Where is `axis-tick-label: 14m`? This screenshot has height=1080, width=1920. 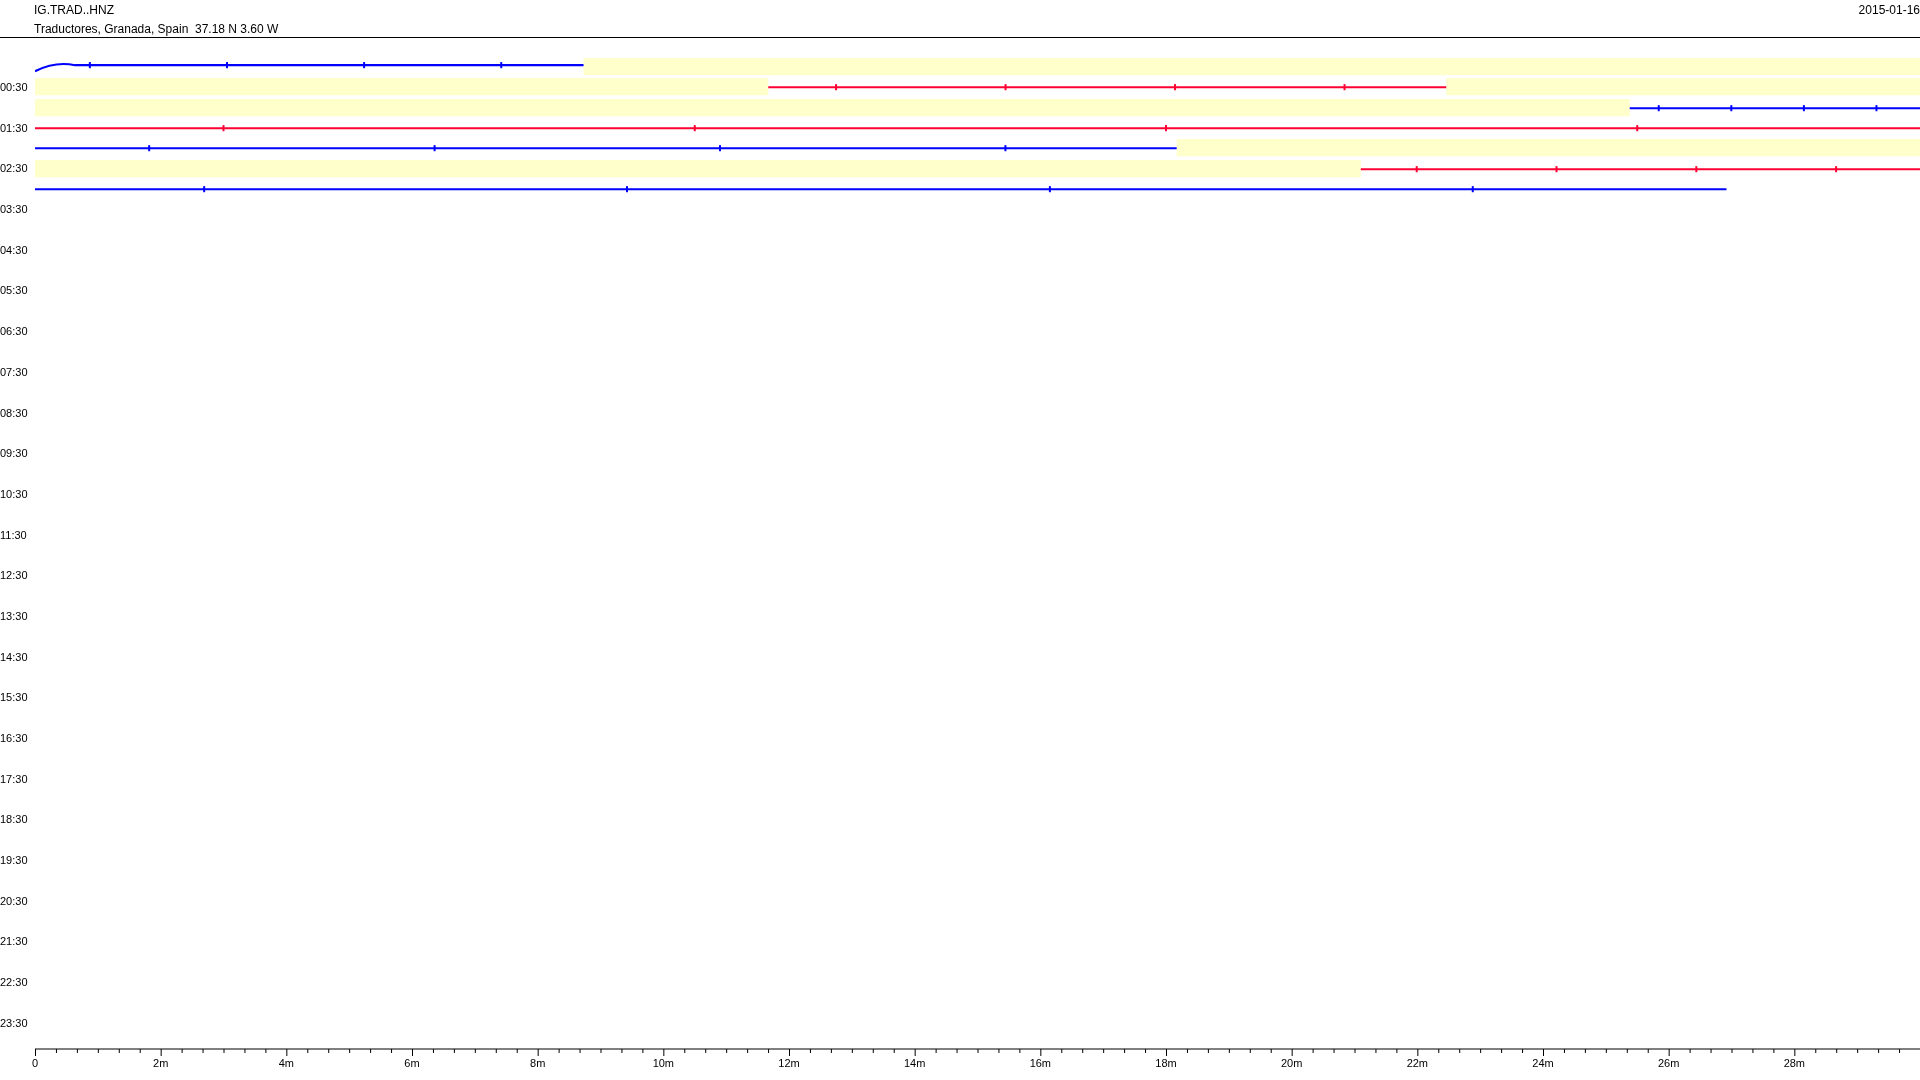 axis-tick-label: 14m is located at coordinates (914, 1063).